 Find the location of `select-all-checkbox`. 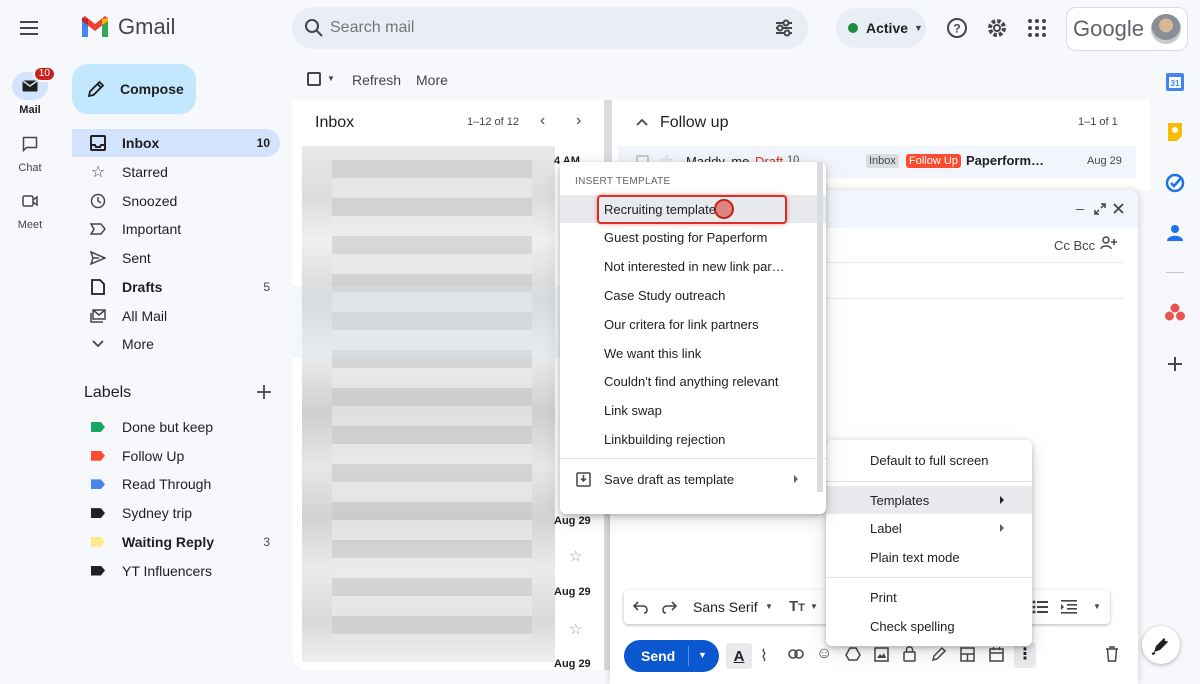

select-all-checkbox is located at coordinates (314, 79).